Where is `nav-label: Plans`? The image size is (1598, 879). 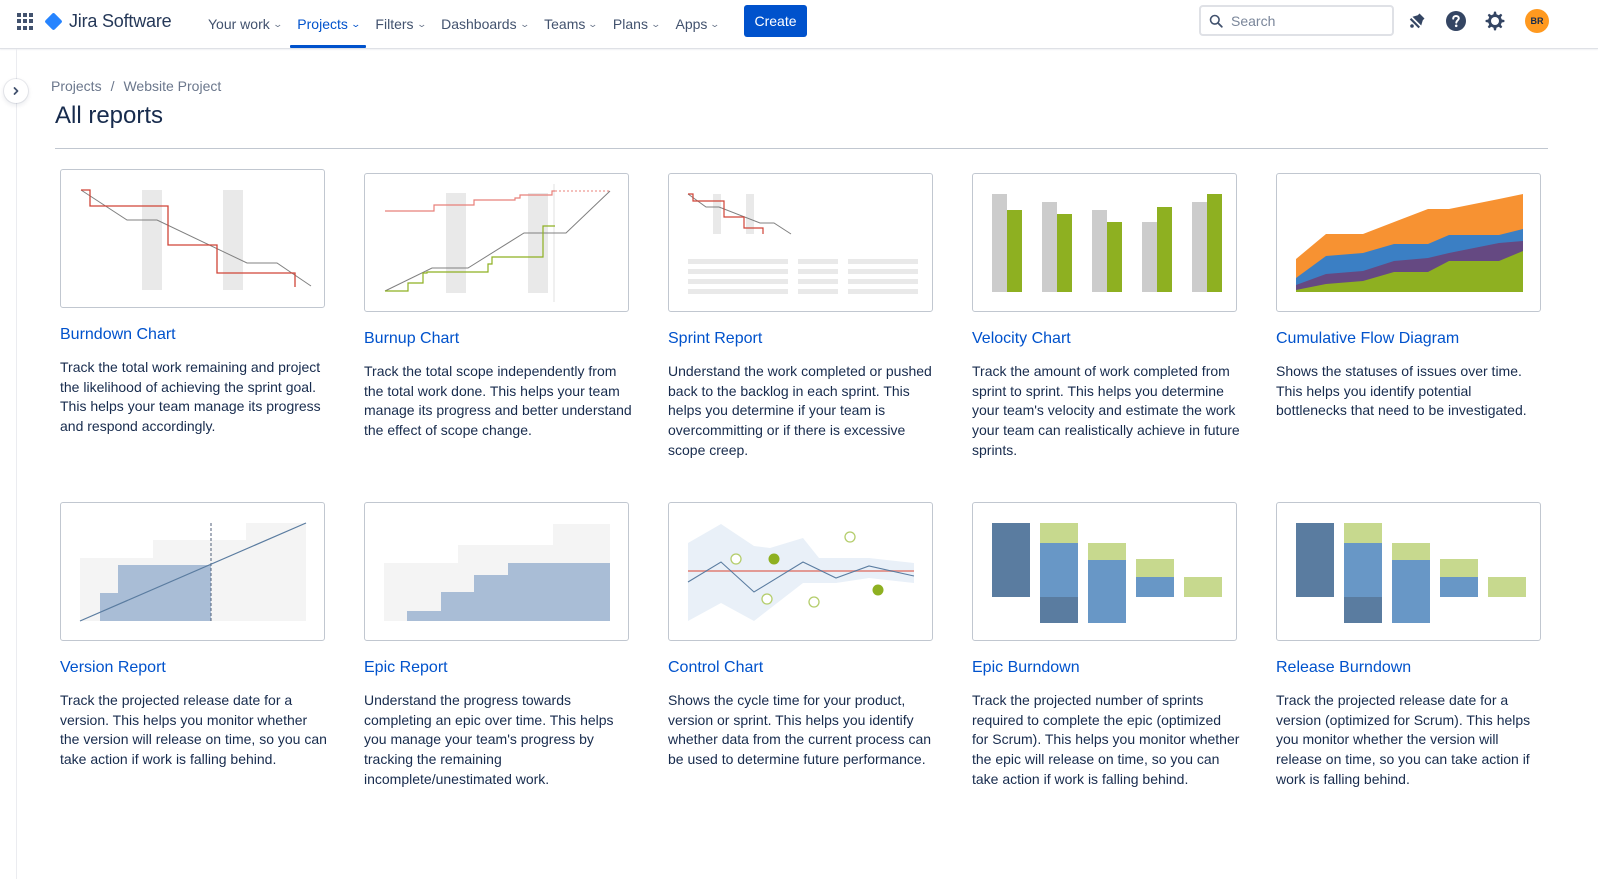 nav-label: Plans is located at coordinates (630, 24).